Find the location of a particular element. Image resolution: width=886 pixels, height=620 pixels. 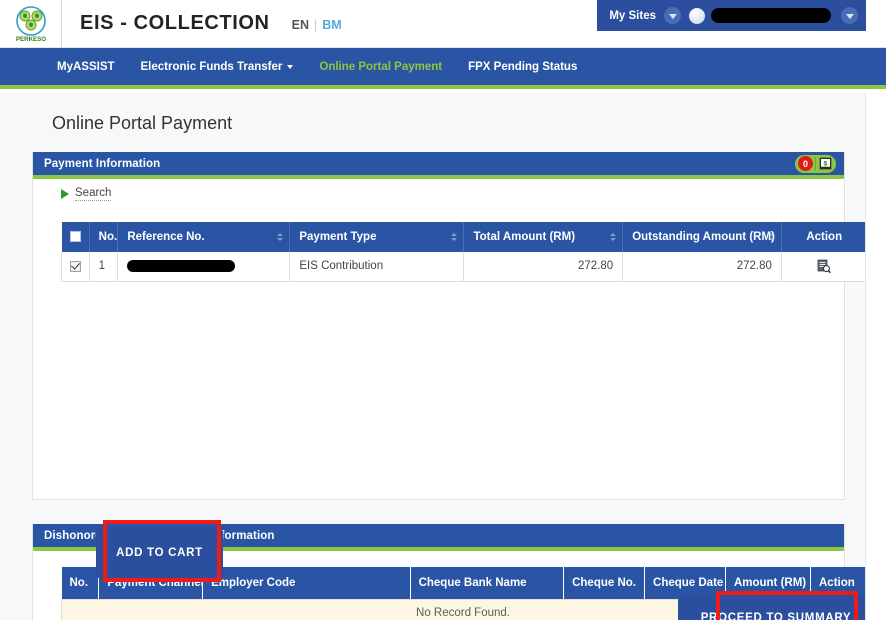

payment-panel-title: Payment Information is located at coordinates (102, 163).